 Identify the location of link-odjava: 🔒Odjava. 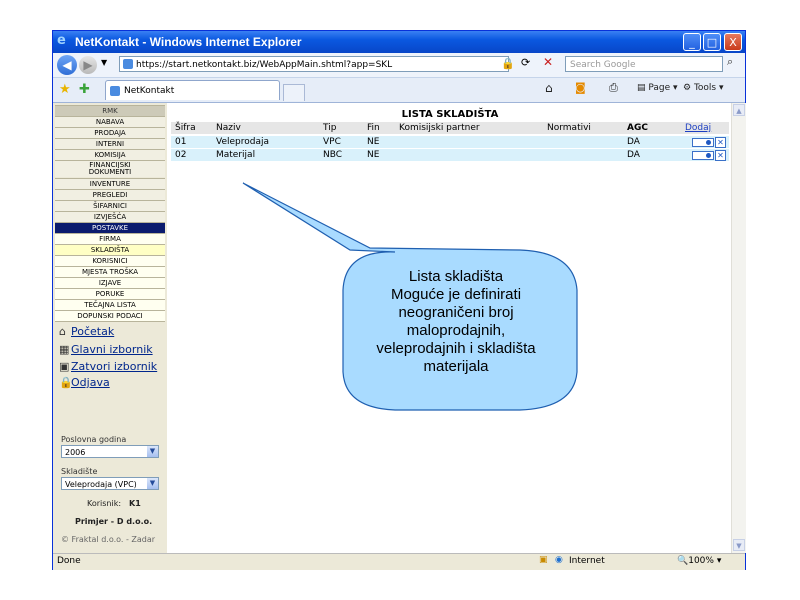
(84, 382).